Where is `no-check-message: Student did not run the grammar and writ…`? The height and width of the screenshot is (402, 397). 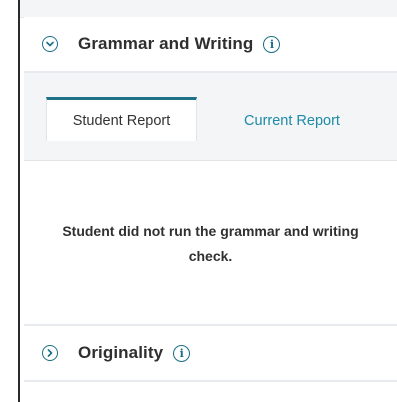 no-check-message: Student did not run the grammar and writ… is located at coordinates (210, 243).